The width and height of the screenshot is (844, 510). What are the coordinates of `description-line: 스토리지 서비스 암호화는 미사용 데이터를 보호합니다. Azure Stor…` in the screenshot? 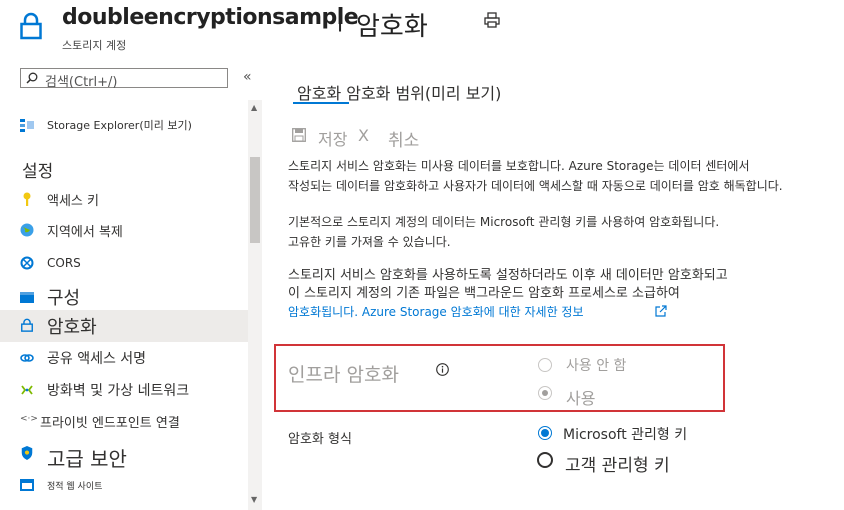 It's located at (519, 166).